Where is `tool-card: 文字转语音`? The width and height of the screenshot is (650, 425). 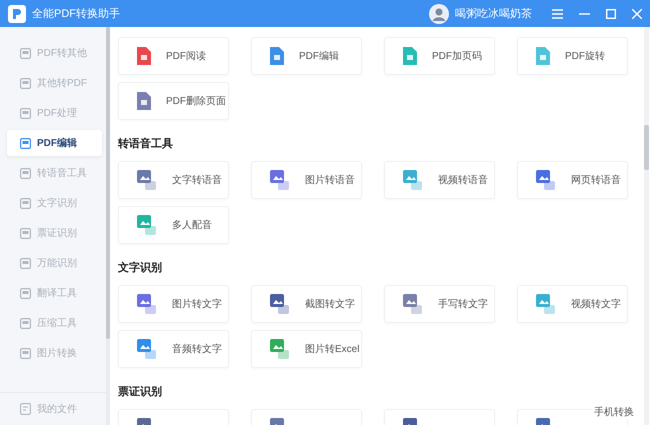
tool-card: 文字转语音 is located at coordinates (173, 180).